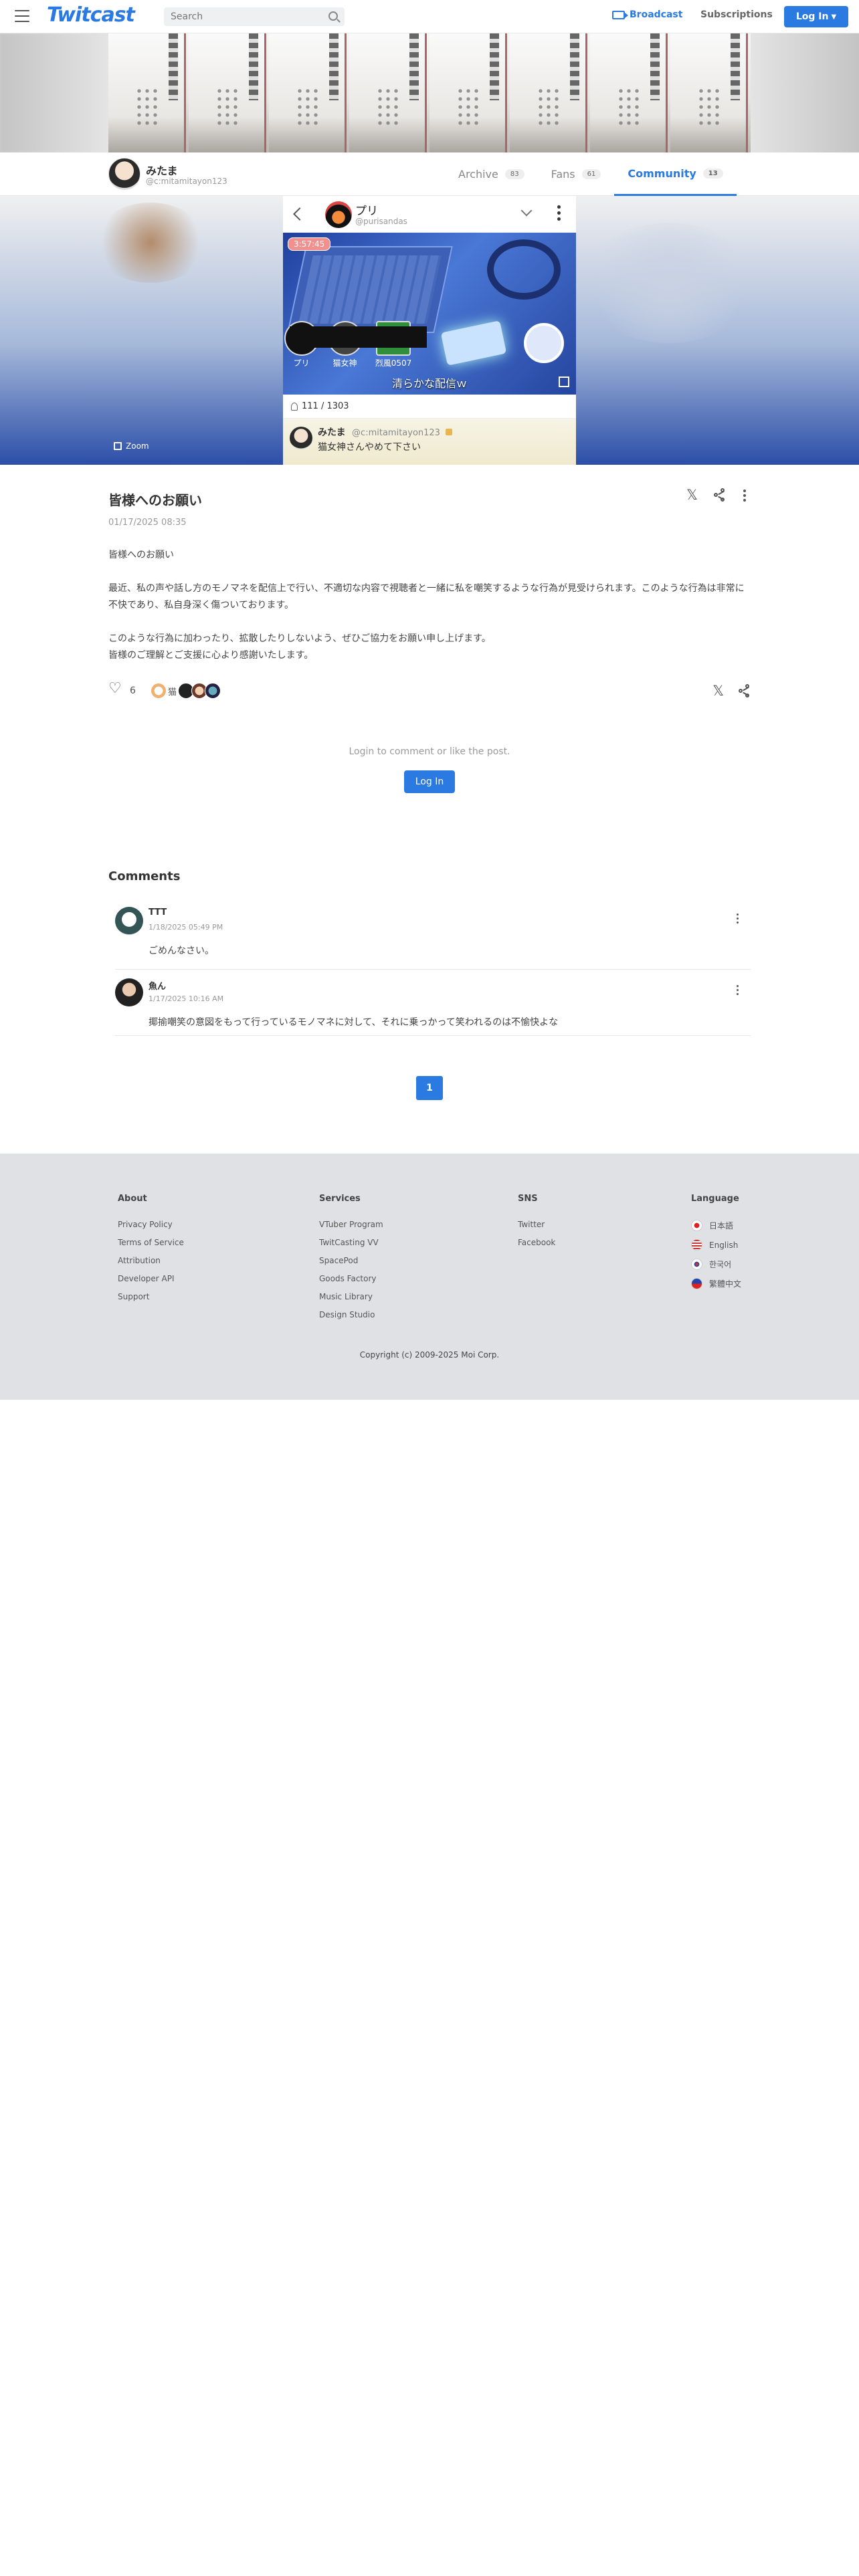 The width and height of the screenshot is (859, 2576). I want to click on footer-heading: About, so click(132, 1199).